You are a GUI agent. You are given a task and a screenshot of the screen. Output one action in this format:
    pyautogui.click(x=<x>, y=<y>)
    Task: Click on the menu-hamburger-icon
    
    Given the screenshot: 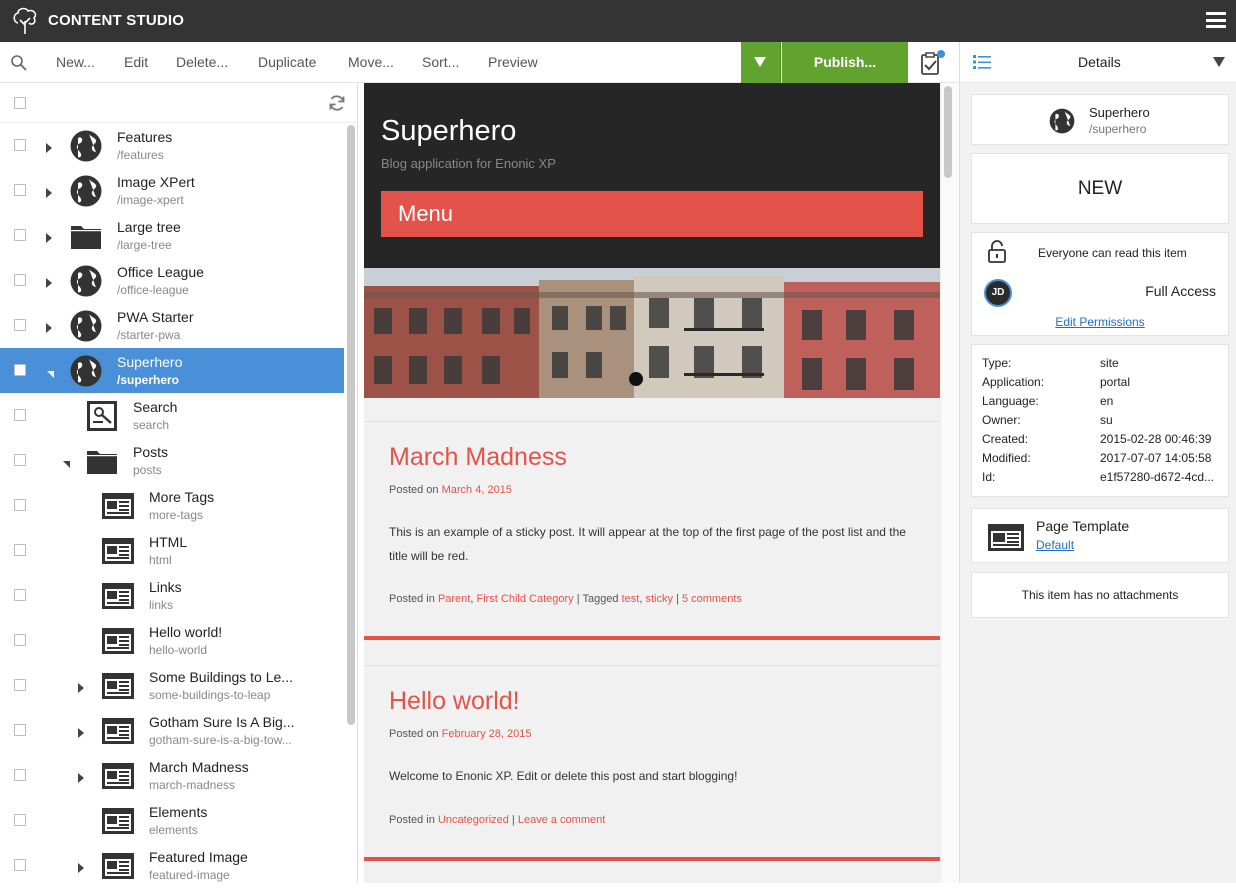 What is the action you would take?
    pyautogui.click(x=1216, y=20)
    